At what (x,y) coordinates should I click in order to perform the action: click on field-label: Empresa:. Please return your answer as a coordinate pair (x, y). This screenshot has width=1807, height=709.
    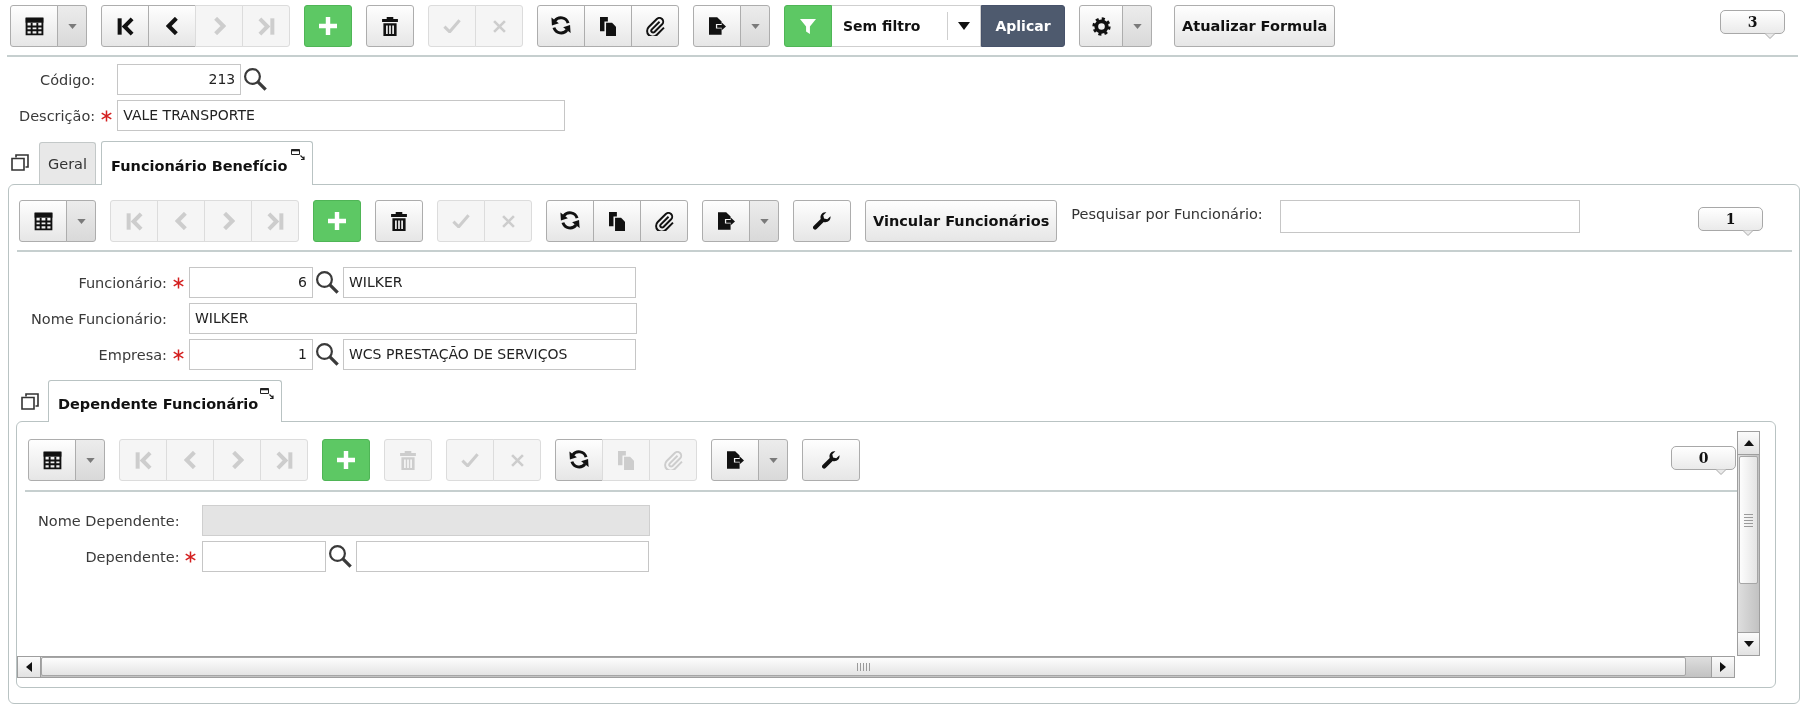
    Looking at the image, I should click on (132, 354).